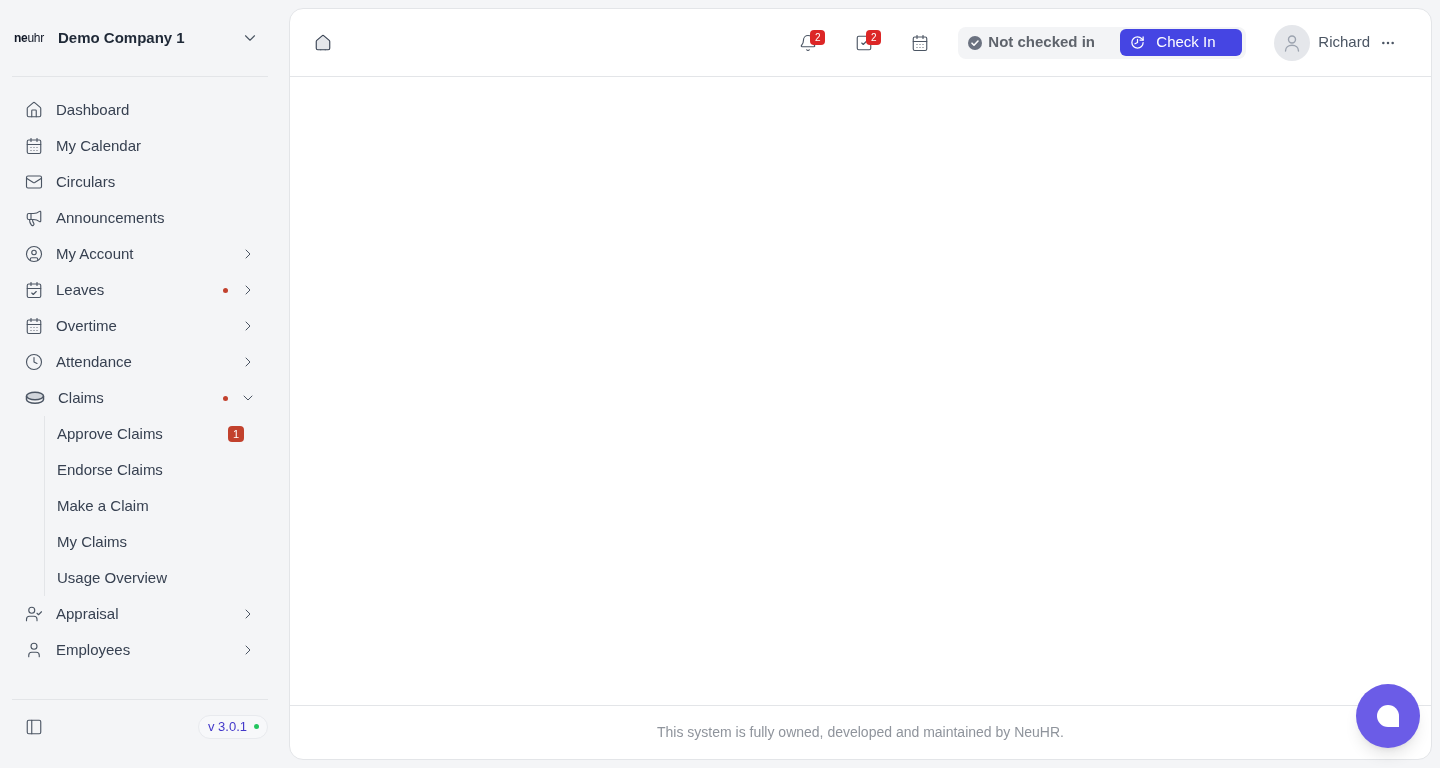  I want to click on check-in-button: Check In, so click(1181, 42).